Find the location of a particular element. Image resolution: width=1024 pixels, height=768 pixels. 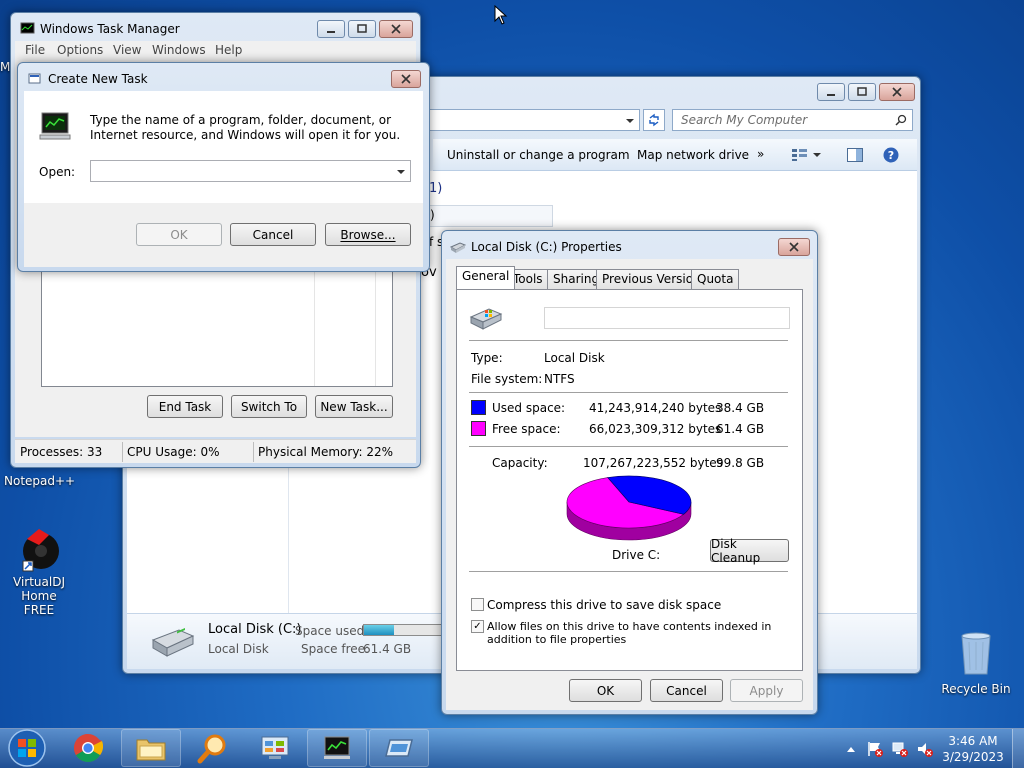

search-placeholder: Search My Computer is located at coordinates (744, 120).